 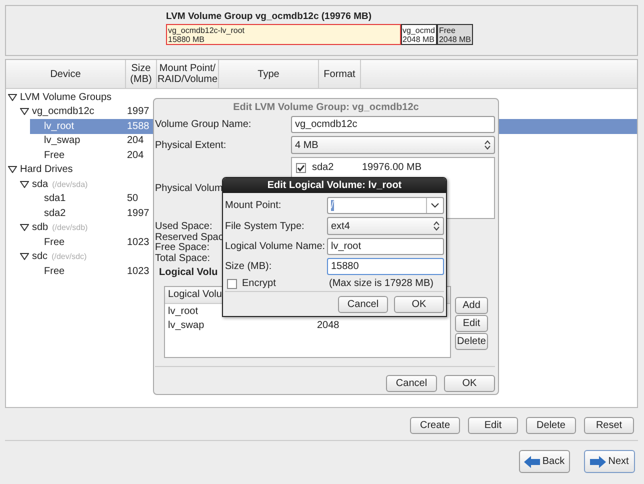 What do you see at coordinates (66, 97) in the screenshot?
I see `device-name: LVM Volume Groups` at bounding box center [66, 97].